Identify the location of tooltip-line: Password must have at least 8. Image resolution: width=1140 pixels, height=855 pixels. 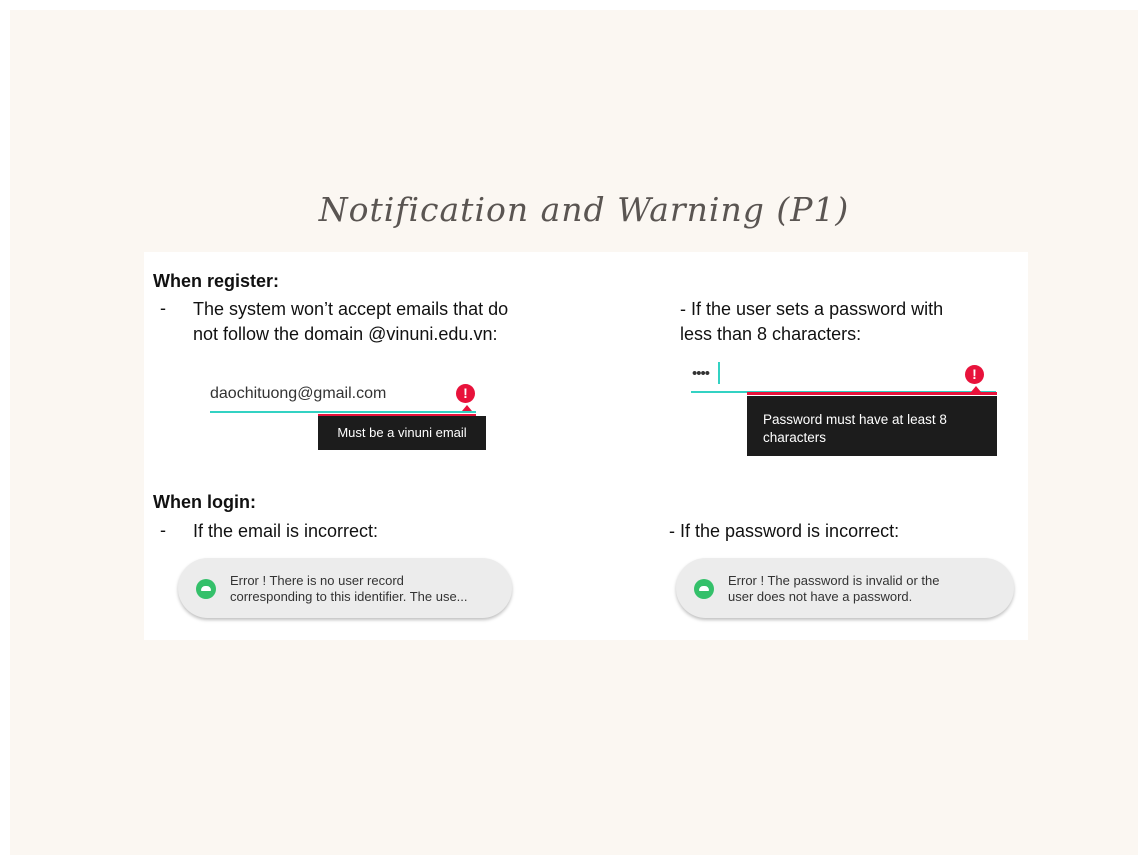
(855, 419).